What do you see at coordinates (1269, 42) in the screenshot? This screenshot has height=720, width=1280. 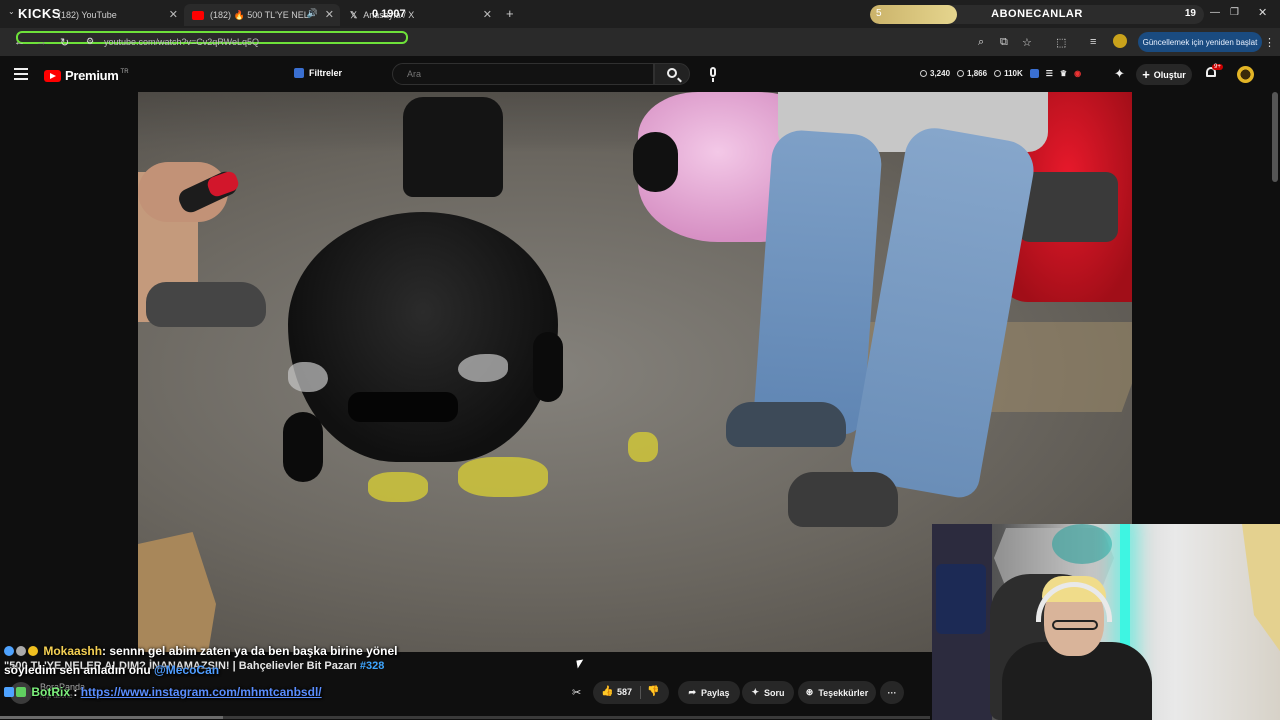 I see `browser-menu-icon: ⋮` at bounding box center [1269, 42].